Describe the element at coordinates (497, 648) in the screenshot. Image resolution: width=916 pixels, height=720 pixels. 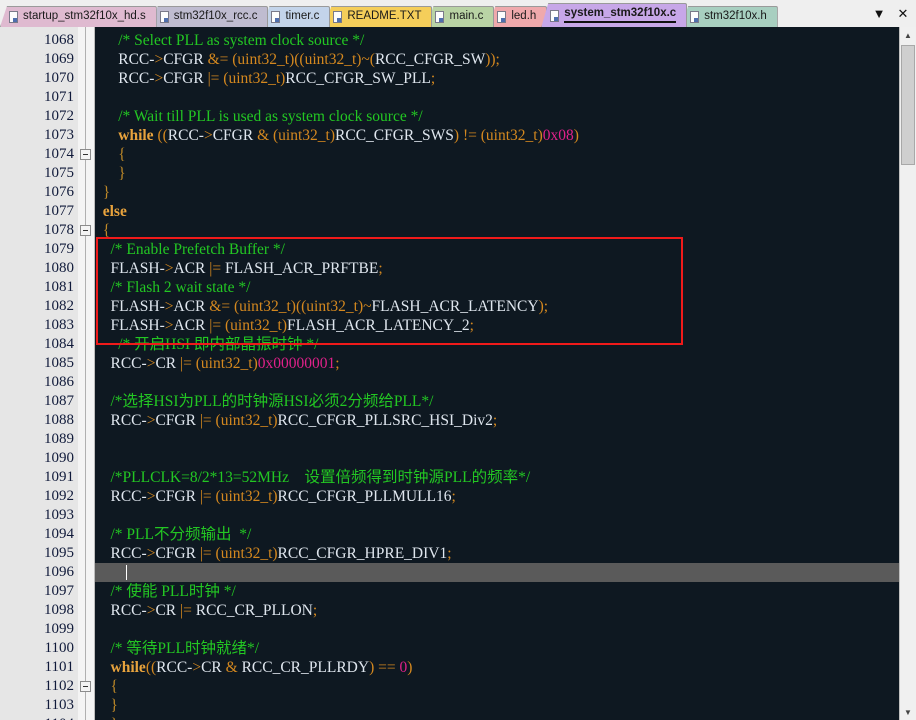
I see `code-line: /* 等待PLL时钟就绪*/` at that location.